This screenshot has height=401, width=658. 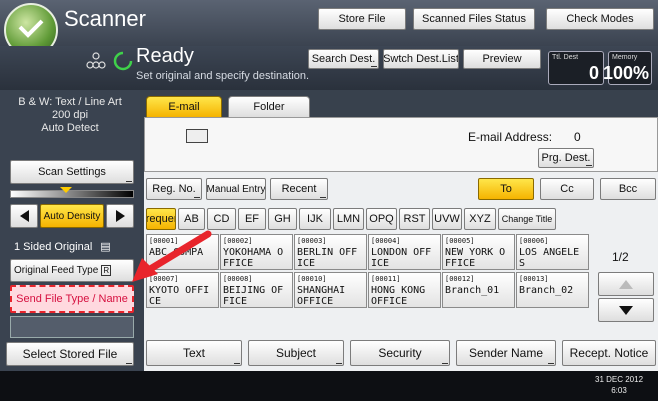 I want to click on destination-entry: [00006] LOS ANGELE S, so click(x=552, y=252).